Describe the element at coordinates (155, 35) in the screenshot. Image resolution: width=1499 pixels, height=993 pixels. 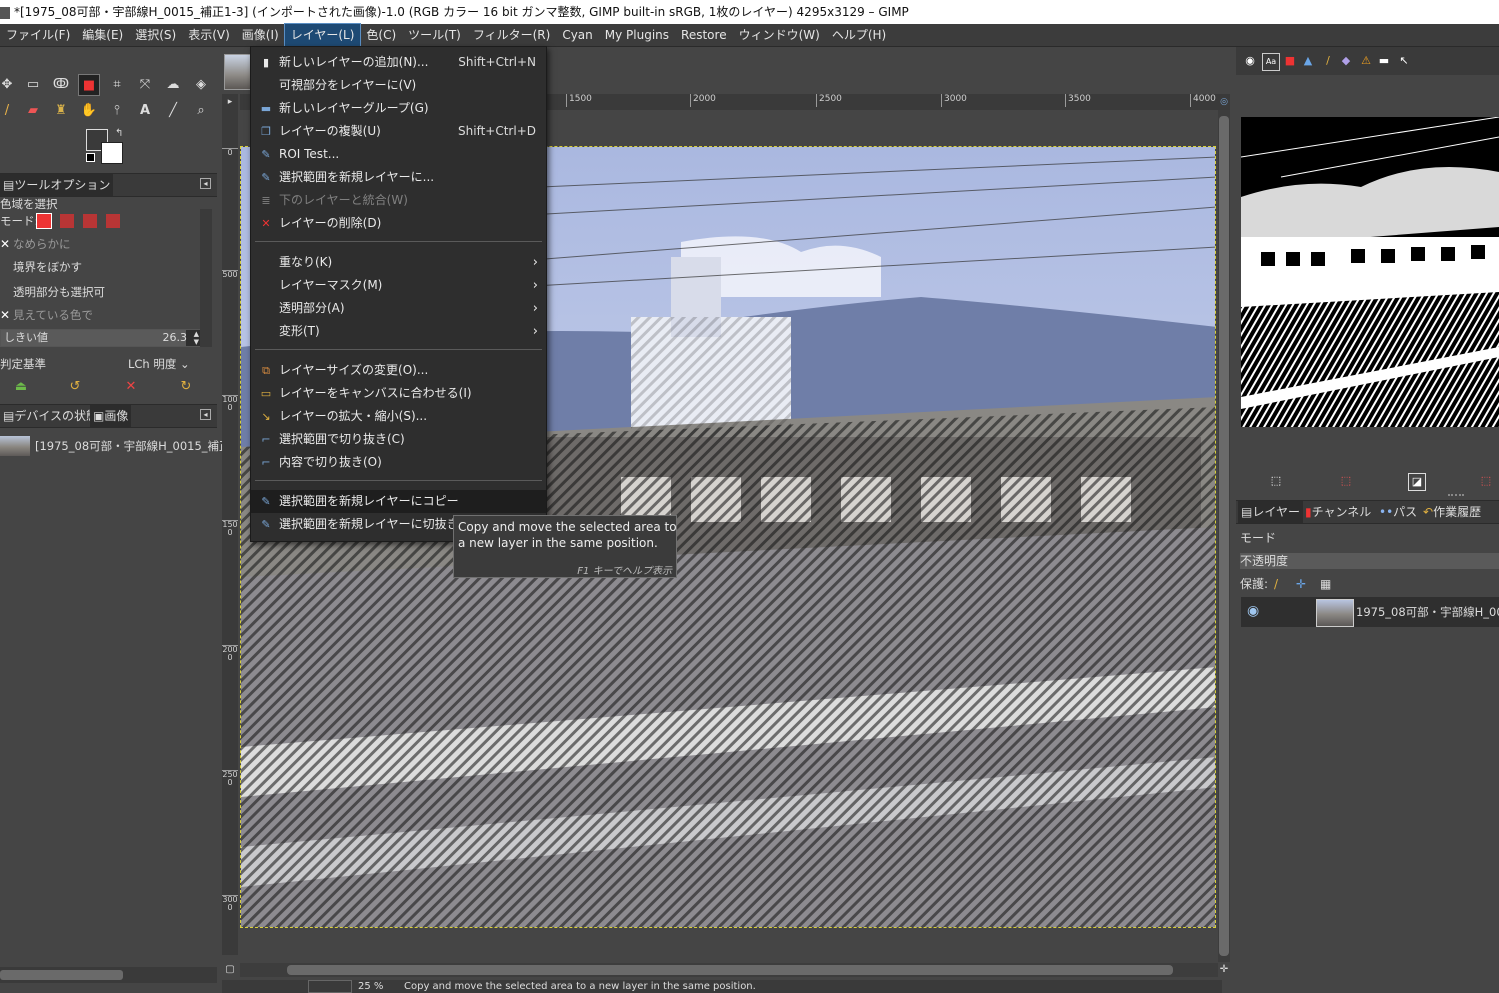
I see `menu-select: 選択(S)` at that location.